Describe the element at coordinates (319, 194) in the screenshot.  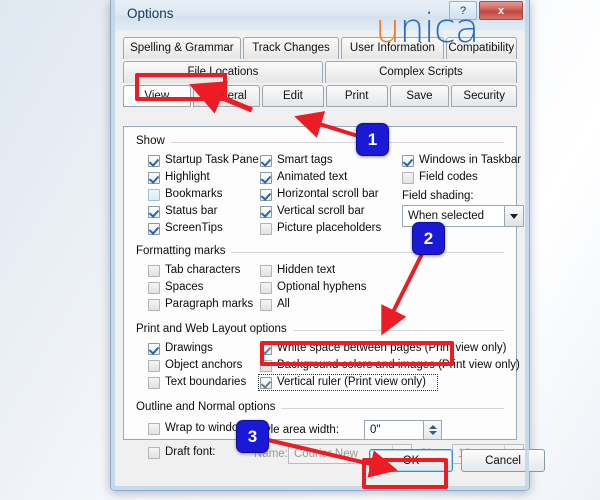
I see `checkbox-horizontal-scroll-bar: Horizontal scroll bar` at that location.